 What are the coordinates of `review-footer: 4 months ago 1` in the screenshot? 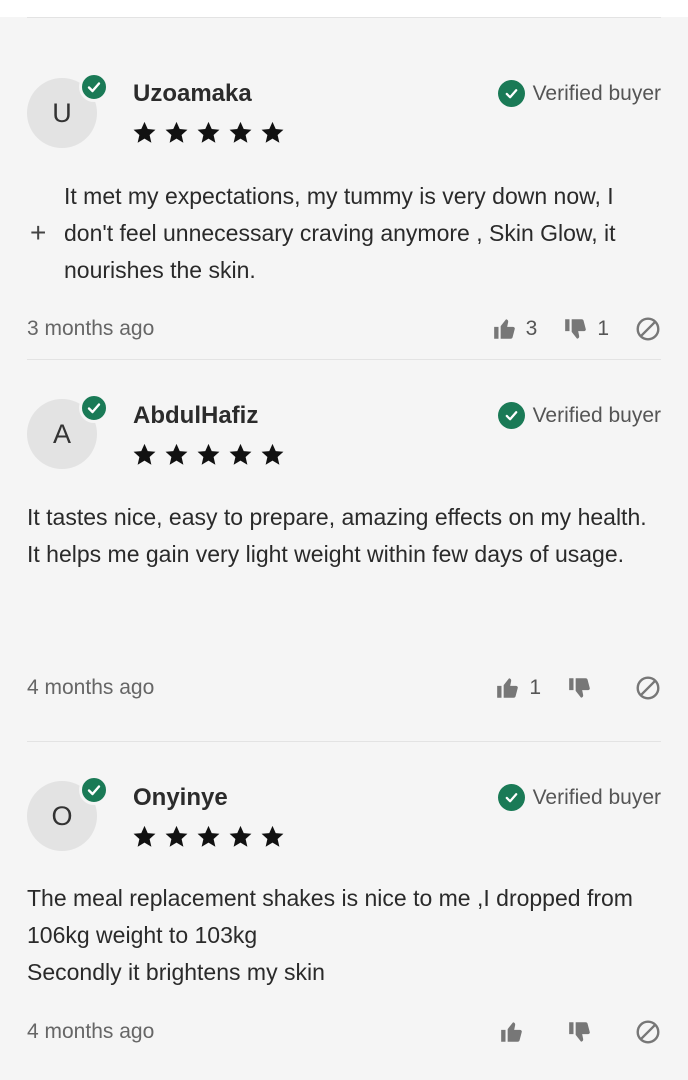 It's located at (344, 688).